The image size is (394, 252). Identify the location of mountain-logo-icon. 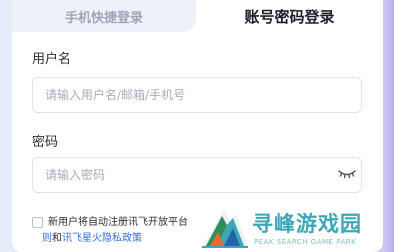
(225, 229).